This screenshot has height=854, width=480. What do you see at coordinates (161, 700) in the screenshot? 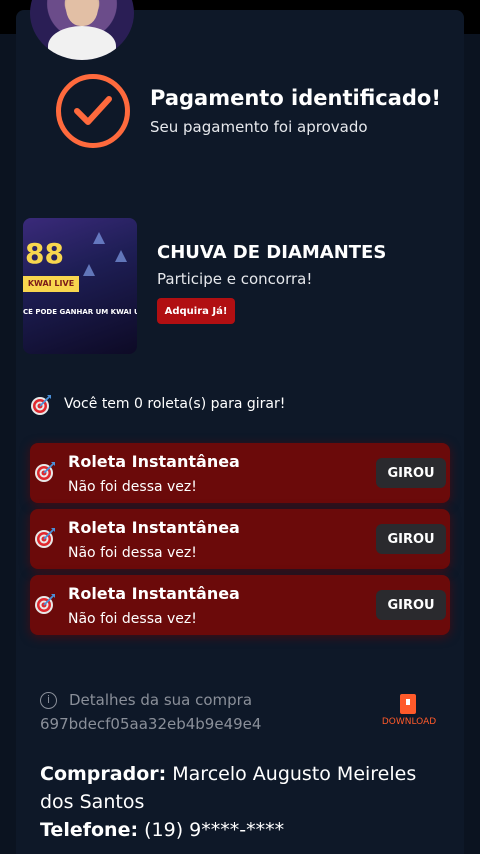
I see `purchase-details-label: Detalhes da sua compra` at bounding box center [161, 700].